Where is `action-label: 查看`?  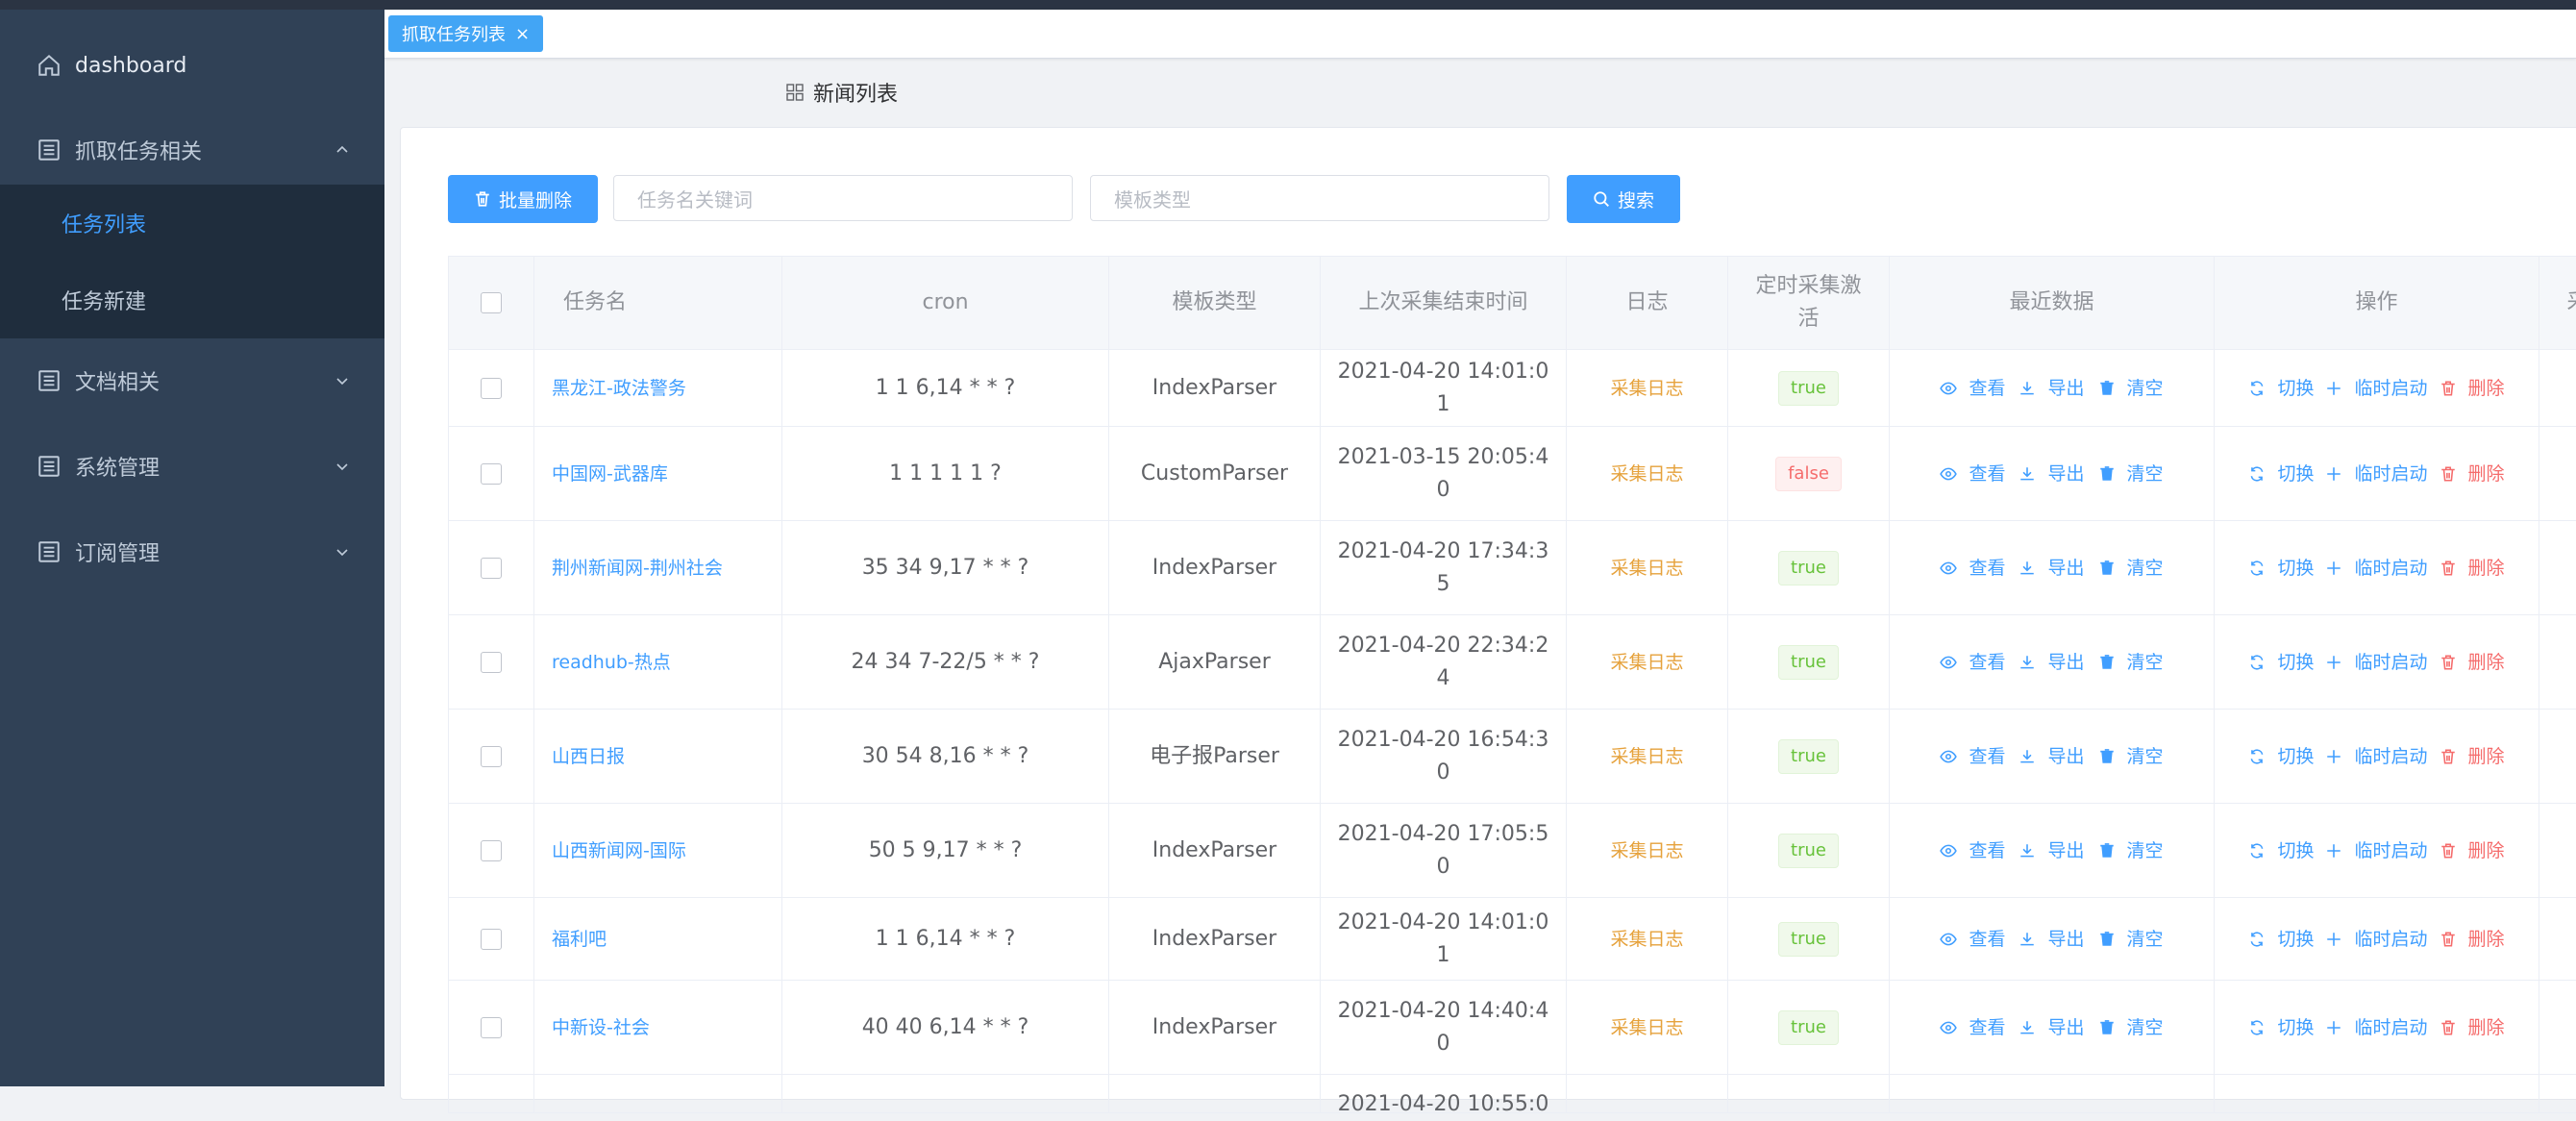 action-label: 查看 is located at coordinates (1988, 850).